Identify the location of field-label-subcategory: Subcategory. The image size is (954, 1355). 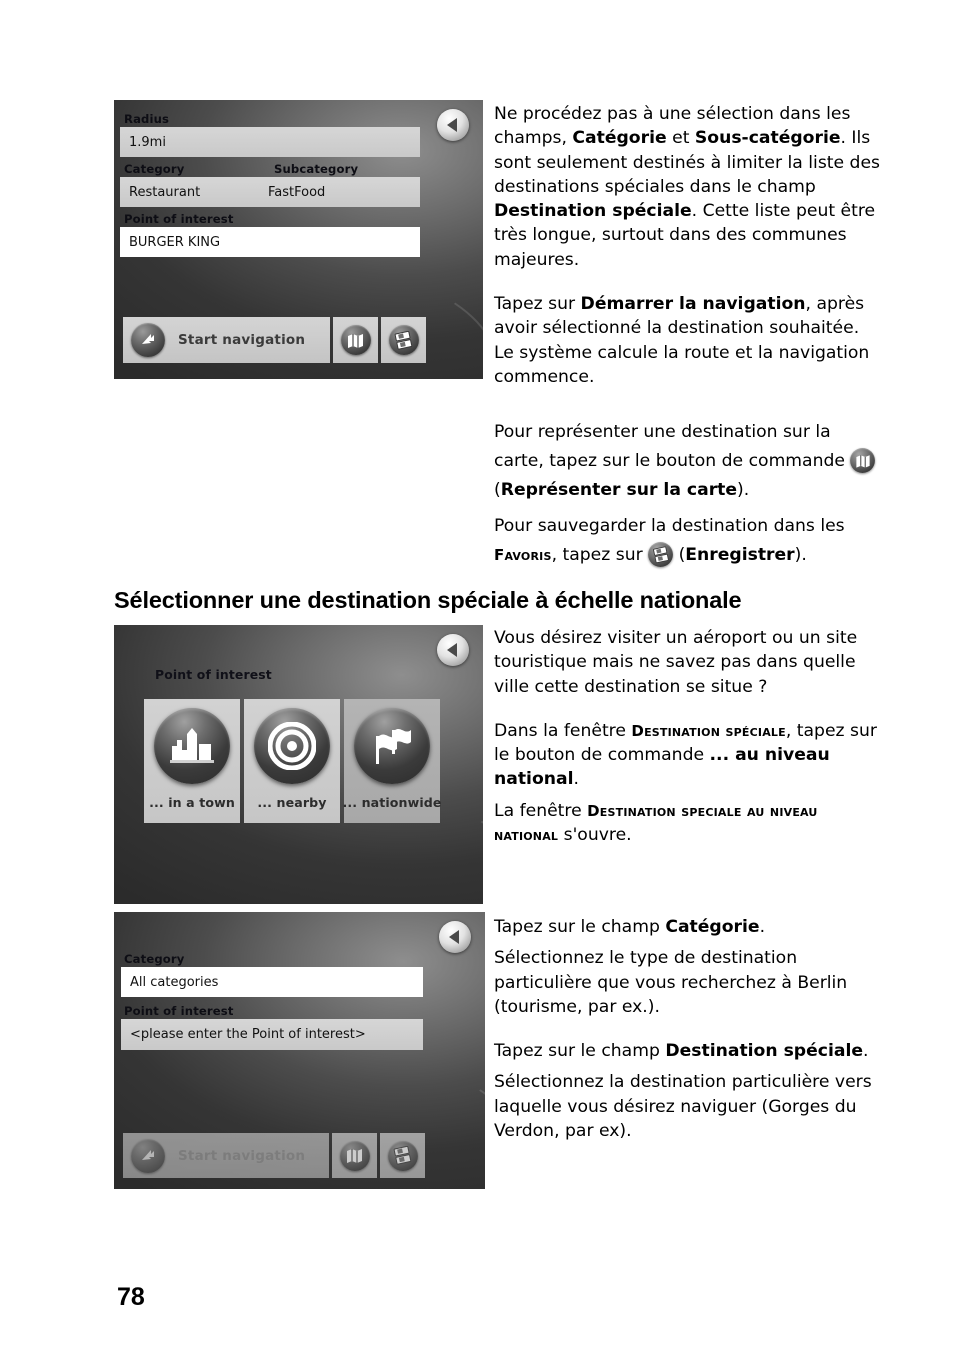
(316, 169).